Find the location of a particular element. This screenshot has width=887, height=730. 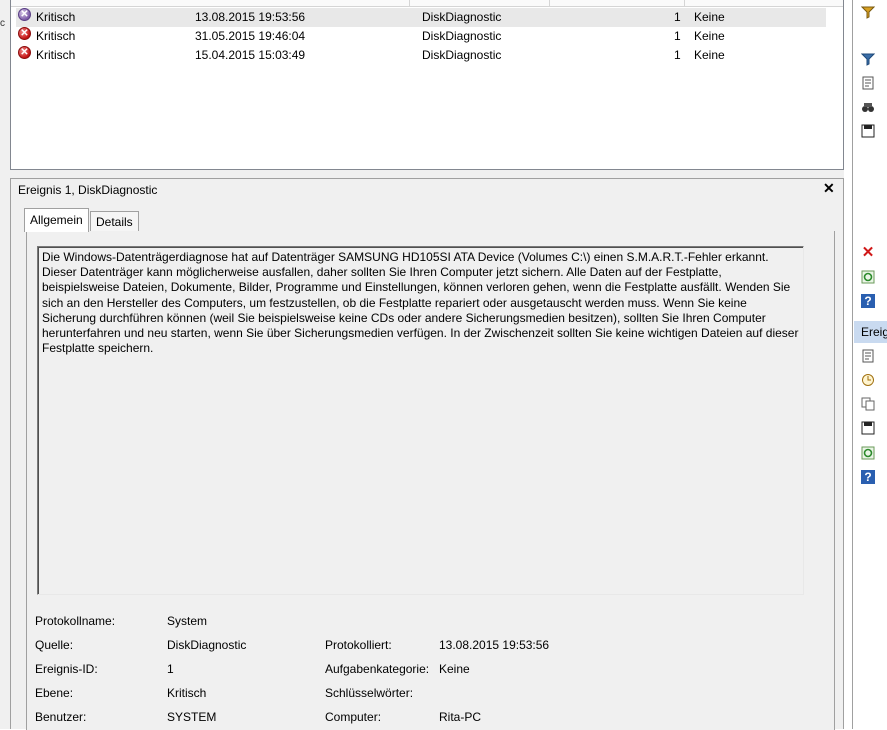

source-label: Quelle: is located at coordinates (54, 645).